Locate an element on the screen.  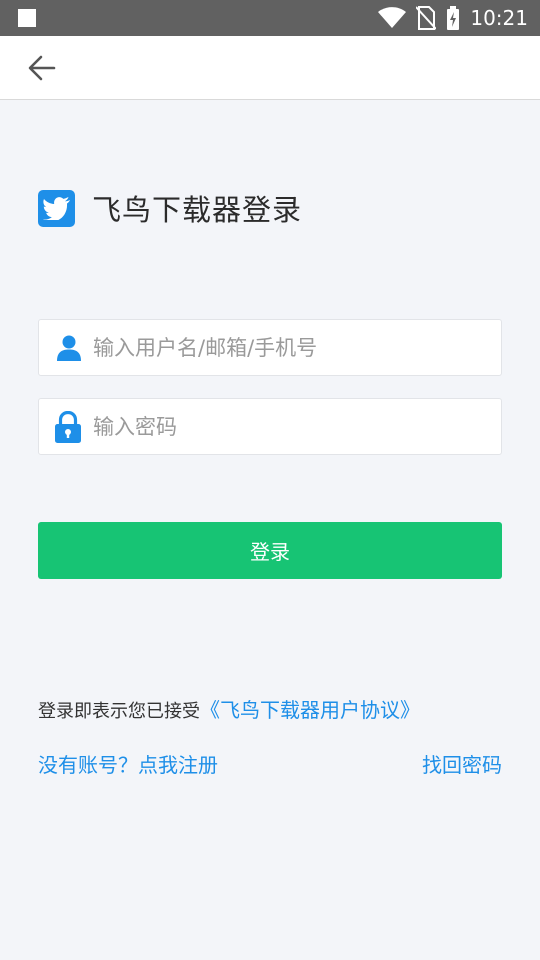
password-input is located at coordinates (291, 426).